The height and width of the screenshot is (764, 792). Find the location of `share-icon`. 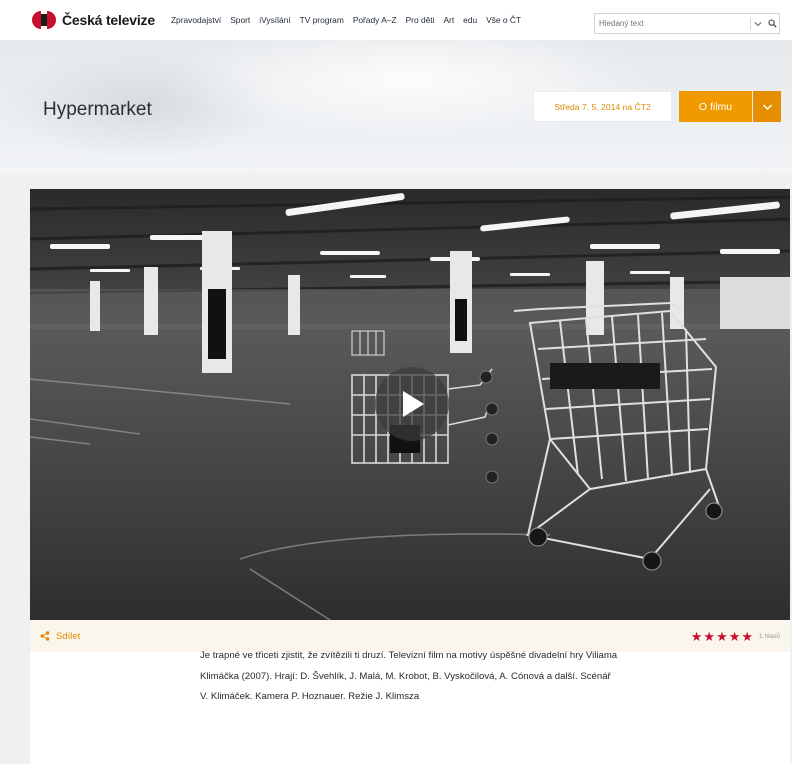

share-icon is located at coordinates (45, 636).